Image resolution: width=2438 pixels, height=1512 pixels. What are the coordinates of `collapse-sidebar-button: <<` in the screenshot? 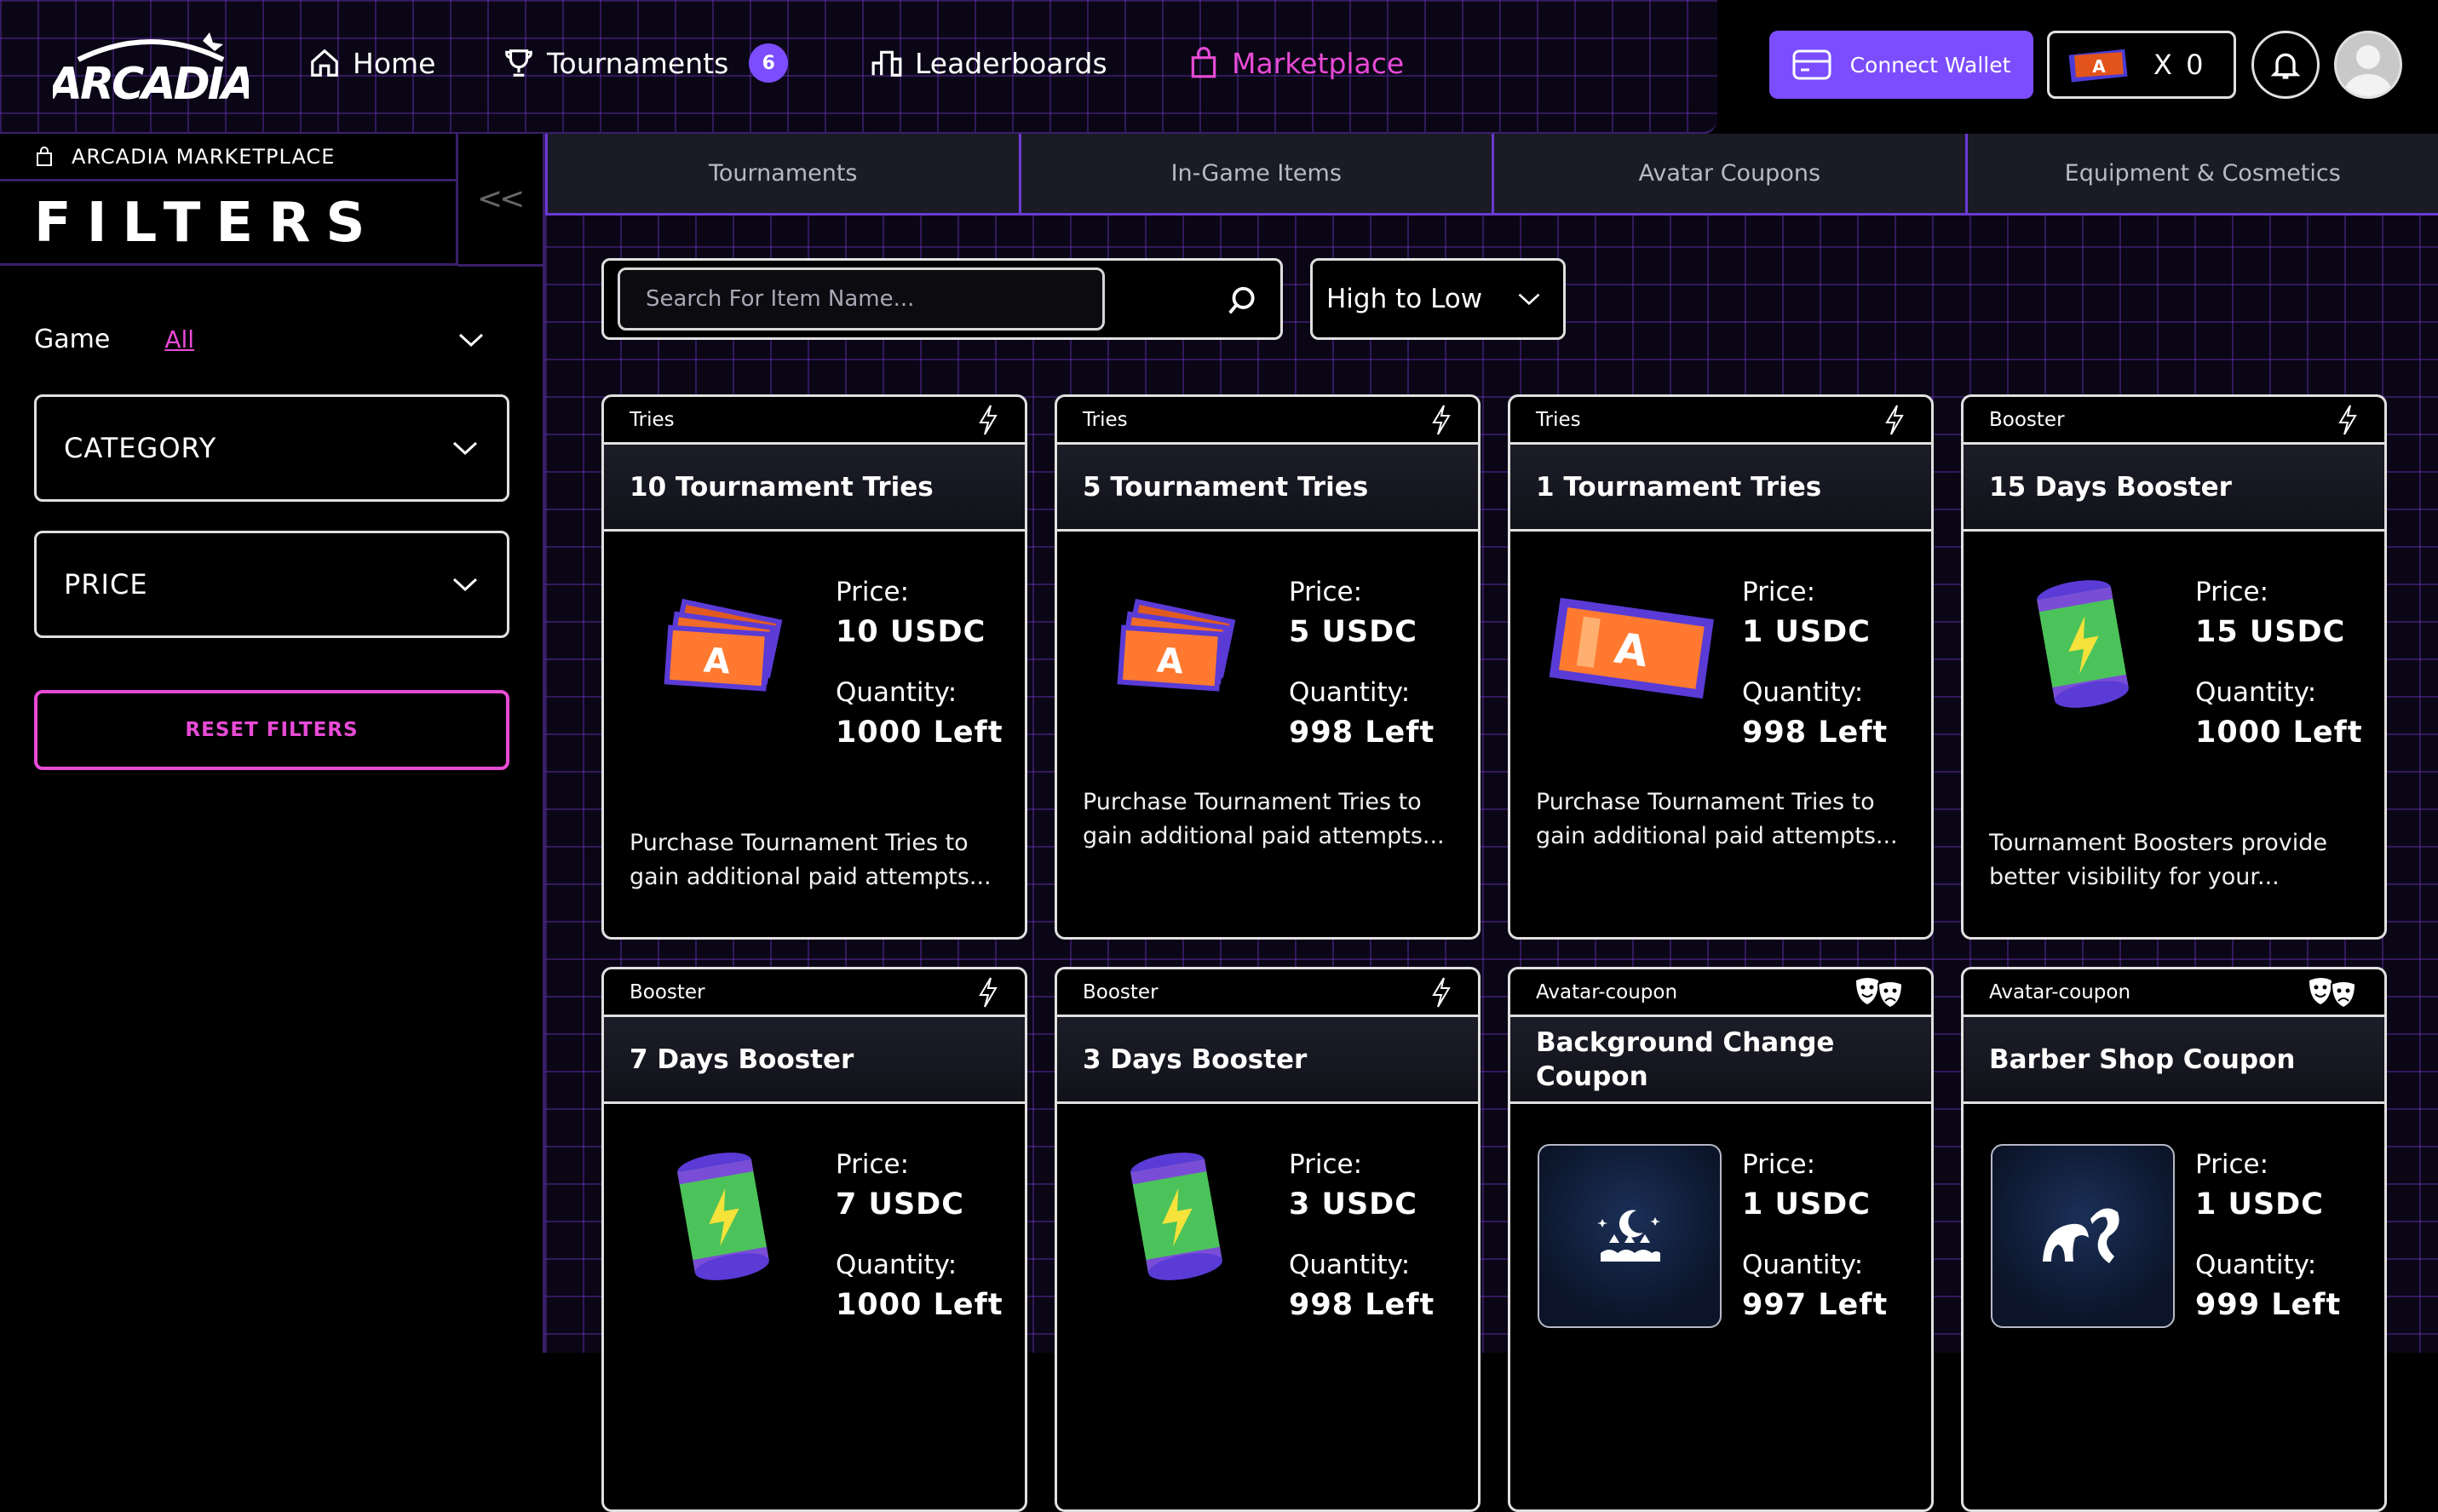 It's located at (499, 198).